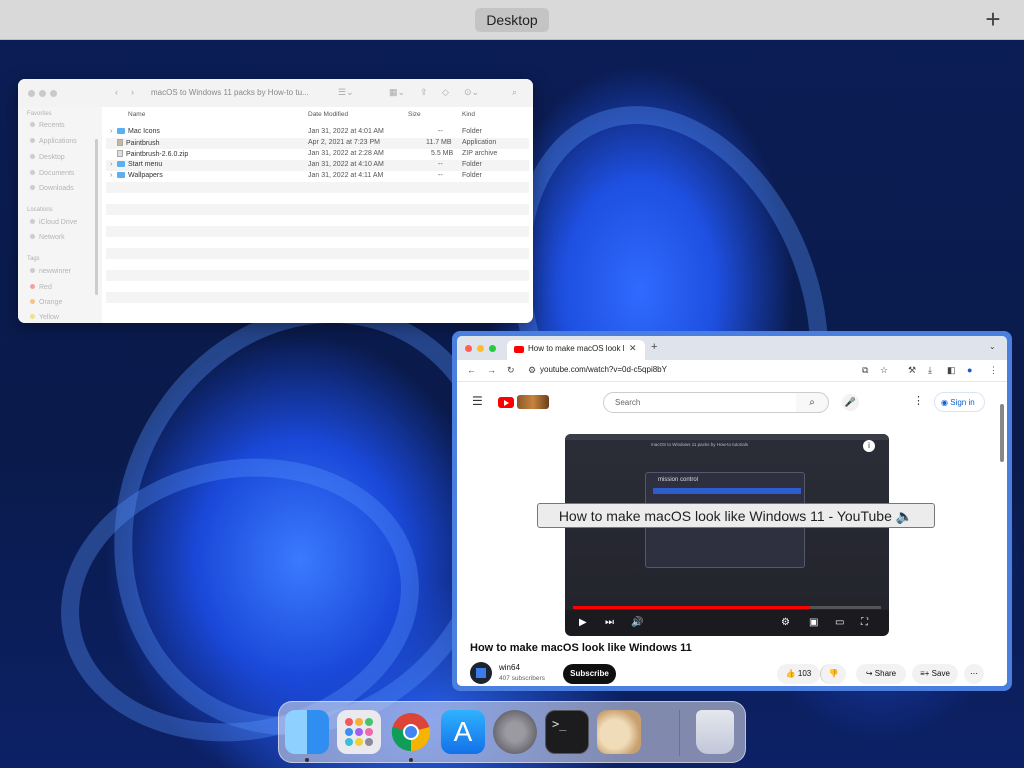 This screenshot has width=1024, height=768. What do you see at coordinates (969, 370) in the screenshot?
I see `profile-icon: ●` at bounding box center [969, 370].